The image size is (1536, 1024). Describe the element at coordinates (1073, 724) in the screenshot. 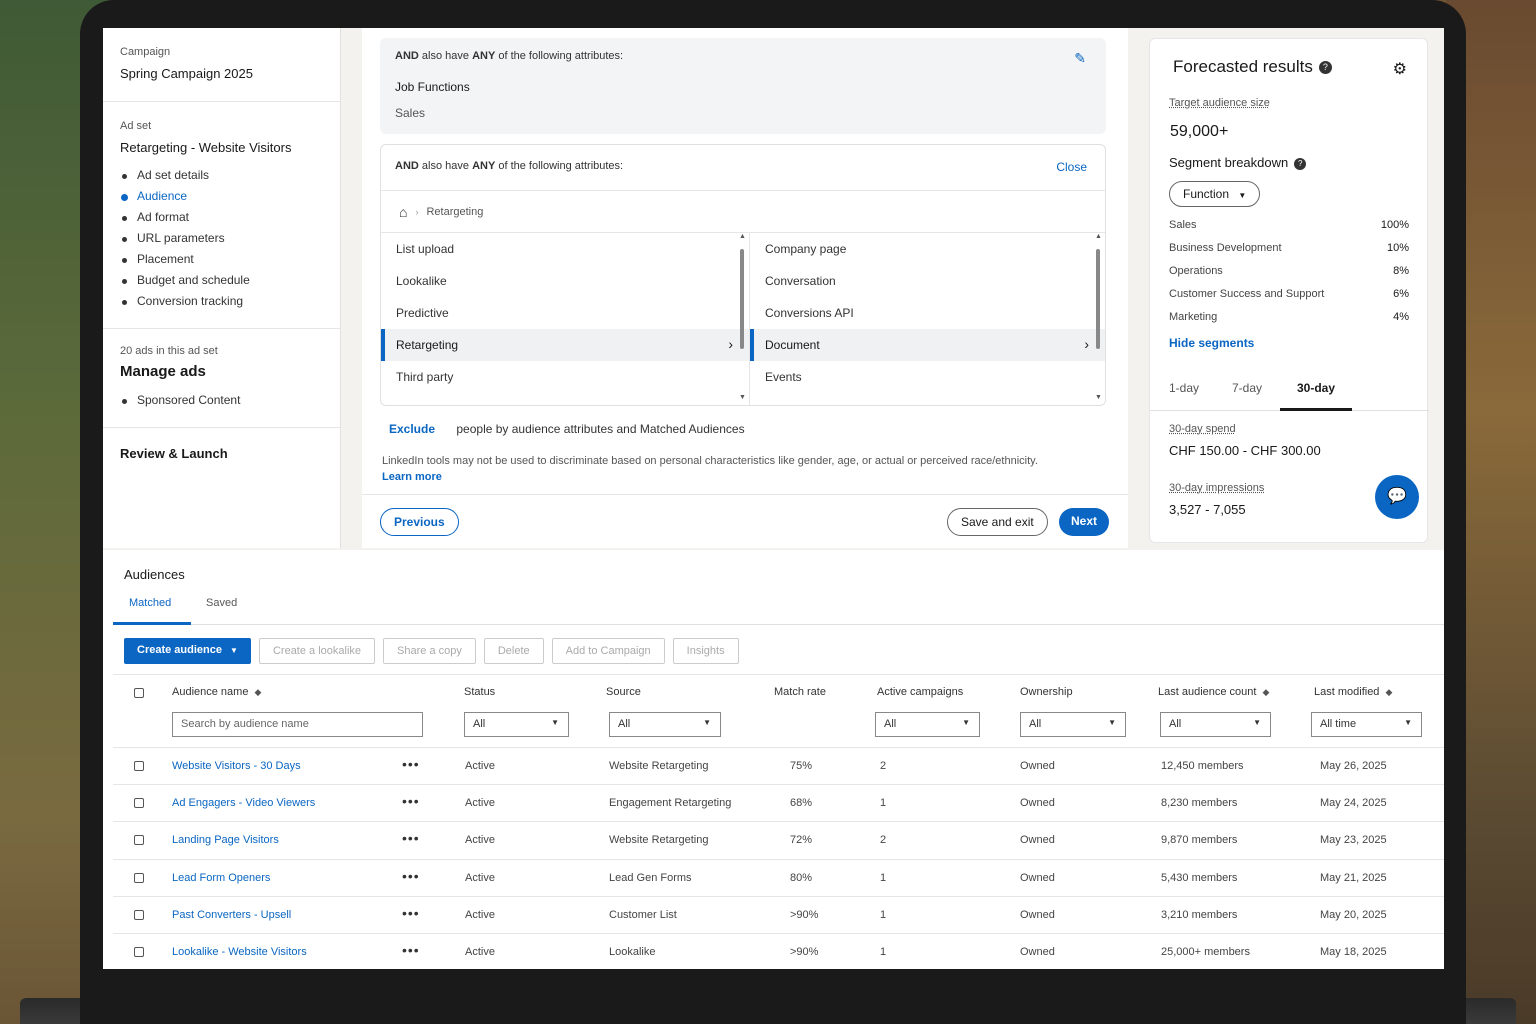

I see `ownership-filter: All ▼` at that location.